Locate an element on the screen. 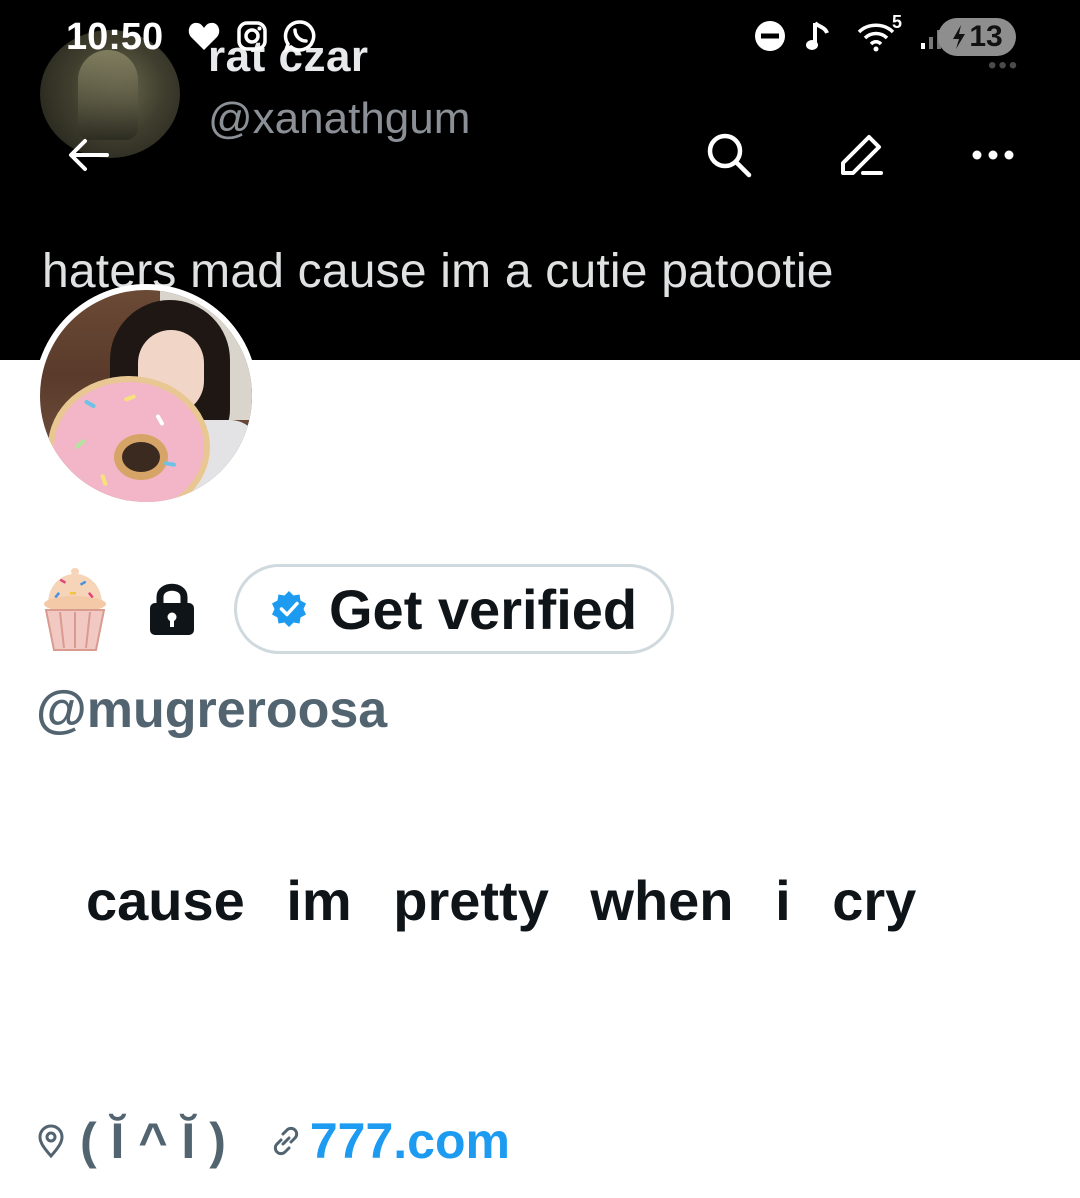 Image resolution: width=1080 pixels, height=1198 pixels. battery-indicator: 13 is located at coordinates (977, 37).